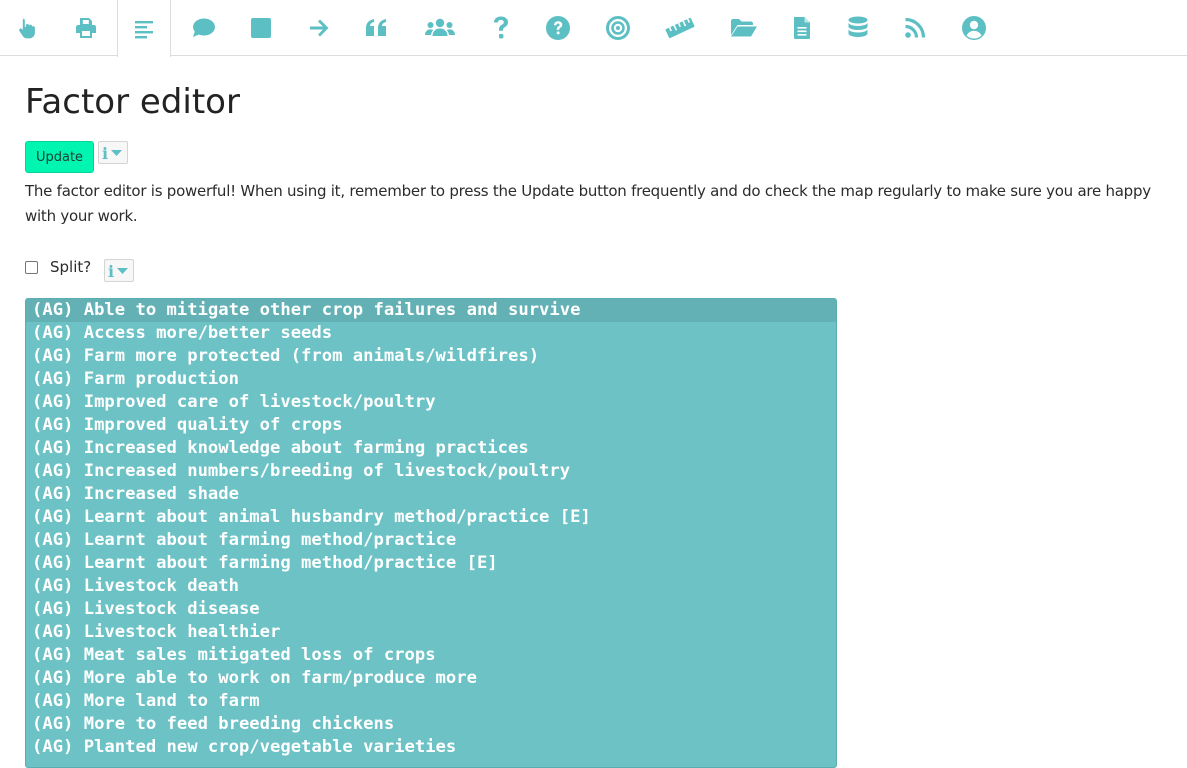 The height and width of the screenshot is (768, 1187). I want to click on quote-icon, so click(376, 27).